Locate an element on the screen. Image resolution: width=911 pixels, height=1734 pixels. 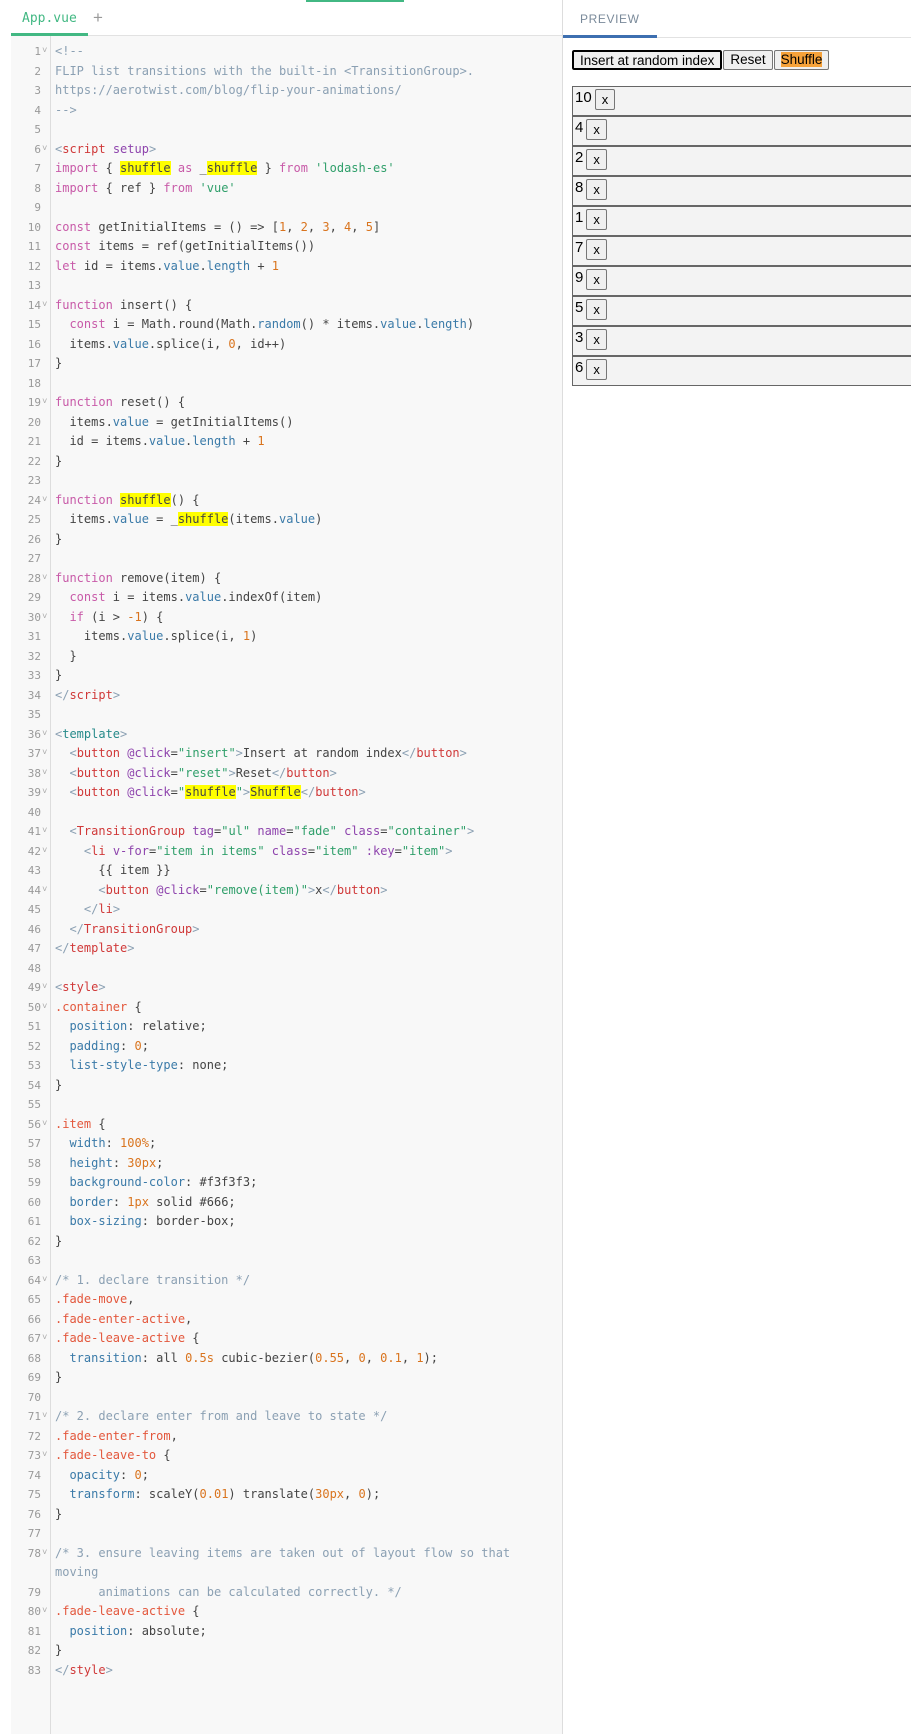
search-highlight: shuffle is located at coordinates (203, 519).